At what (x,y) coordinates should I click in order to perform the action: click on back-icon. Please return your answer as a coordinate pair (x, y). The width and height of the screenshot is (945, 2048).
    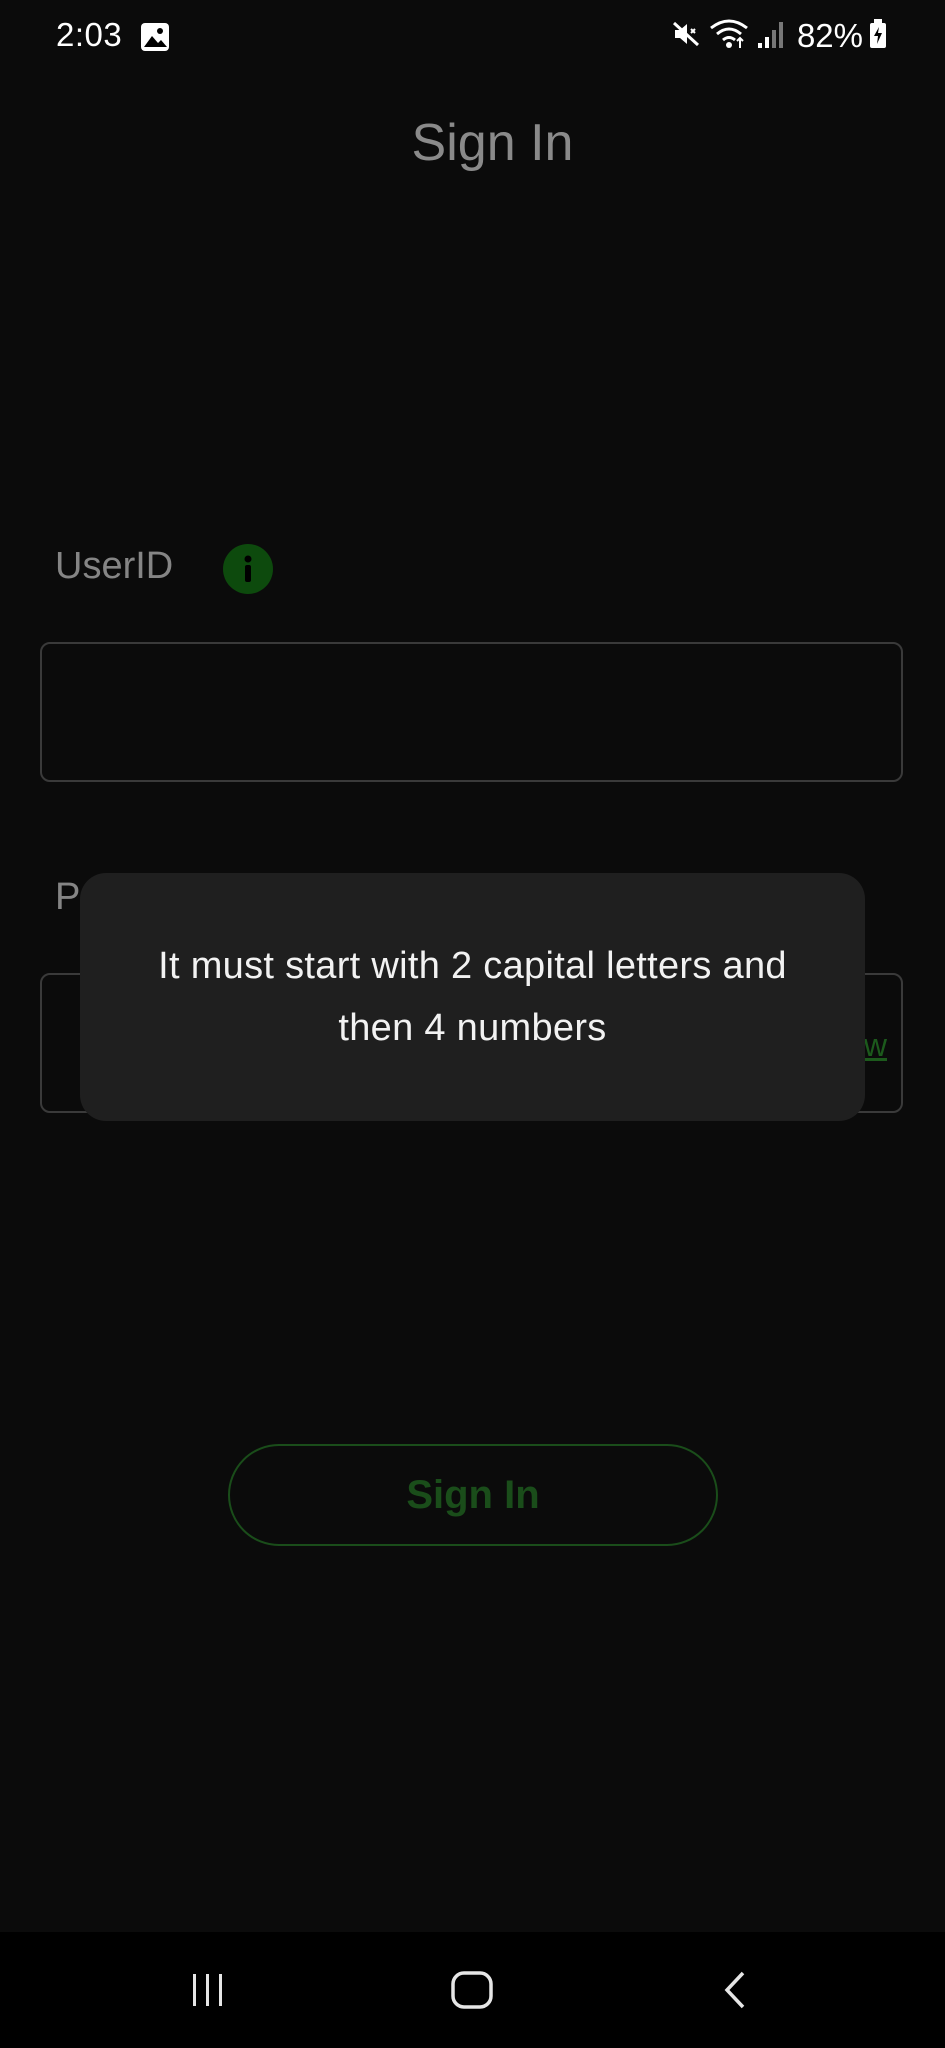
    Looking at the image, I should click on (736, 1990).